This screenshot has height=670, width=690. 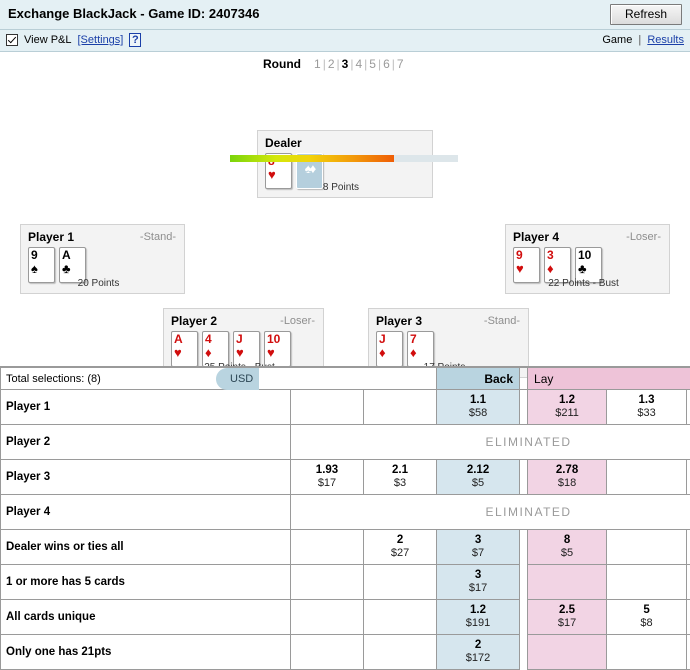 I want to click on player-3-title: Player 3, so click(x=399, y=321).